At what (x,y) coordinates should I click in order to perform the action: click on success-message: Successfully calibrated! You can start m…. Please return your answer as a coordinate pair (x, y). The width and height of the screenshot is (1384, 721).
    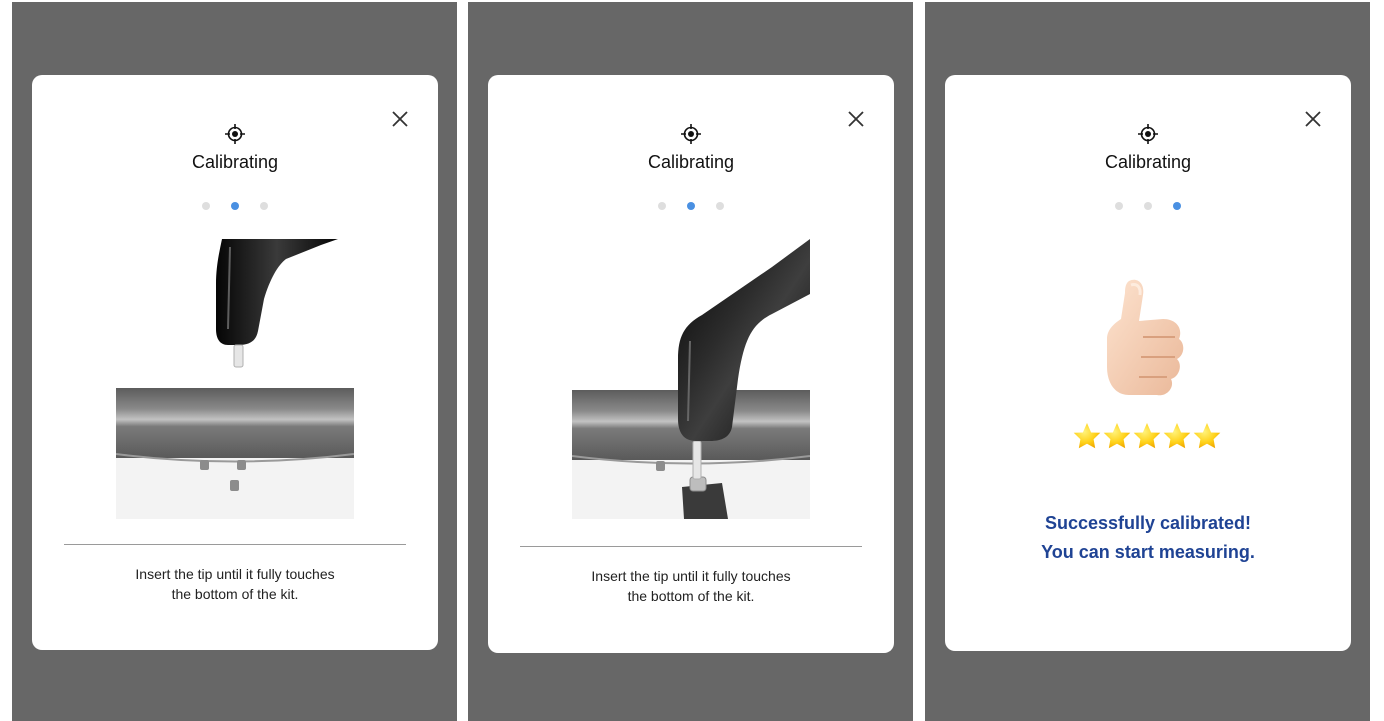
    Looking at the image, I should click on (1148, 538).